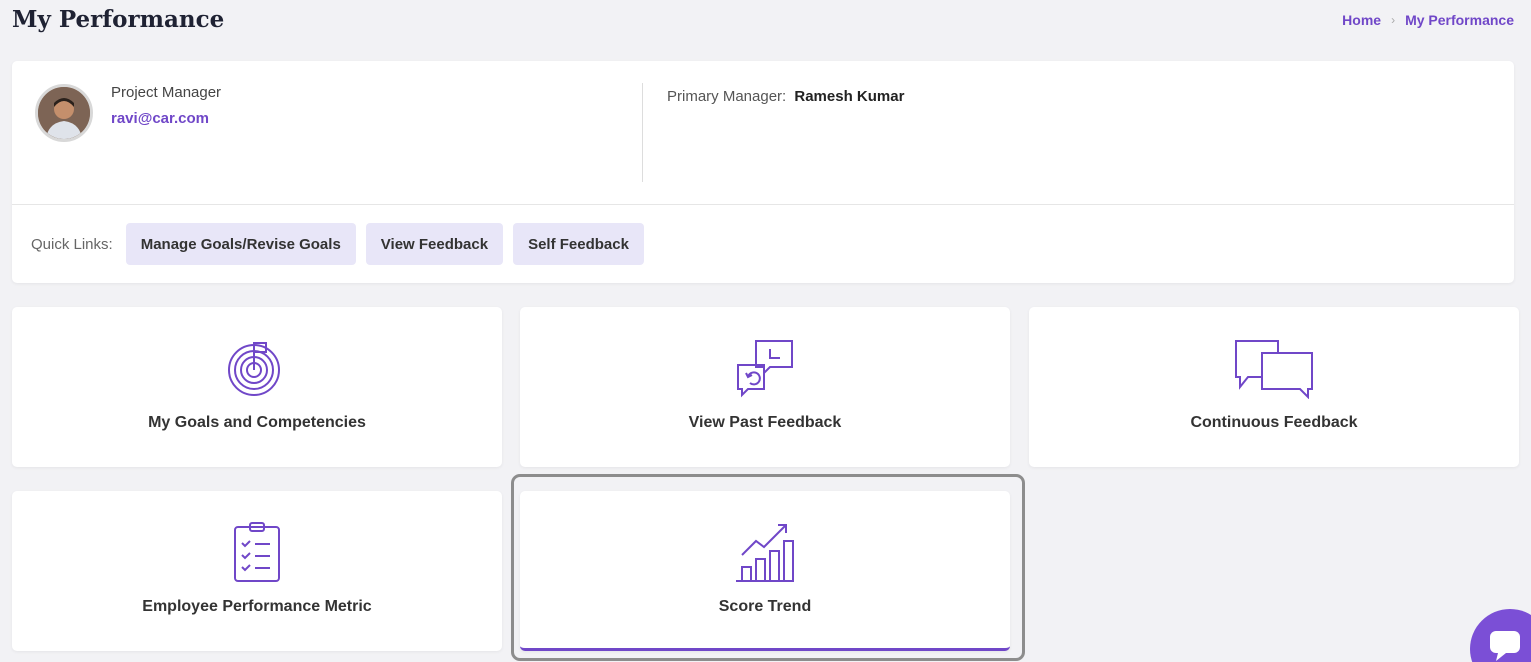 This screenshot has height=662, width=1531. I want to click on tile-label: View Past Feedback, so click(765, 422).